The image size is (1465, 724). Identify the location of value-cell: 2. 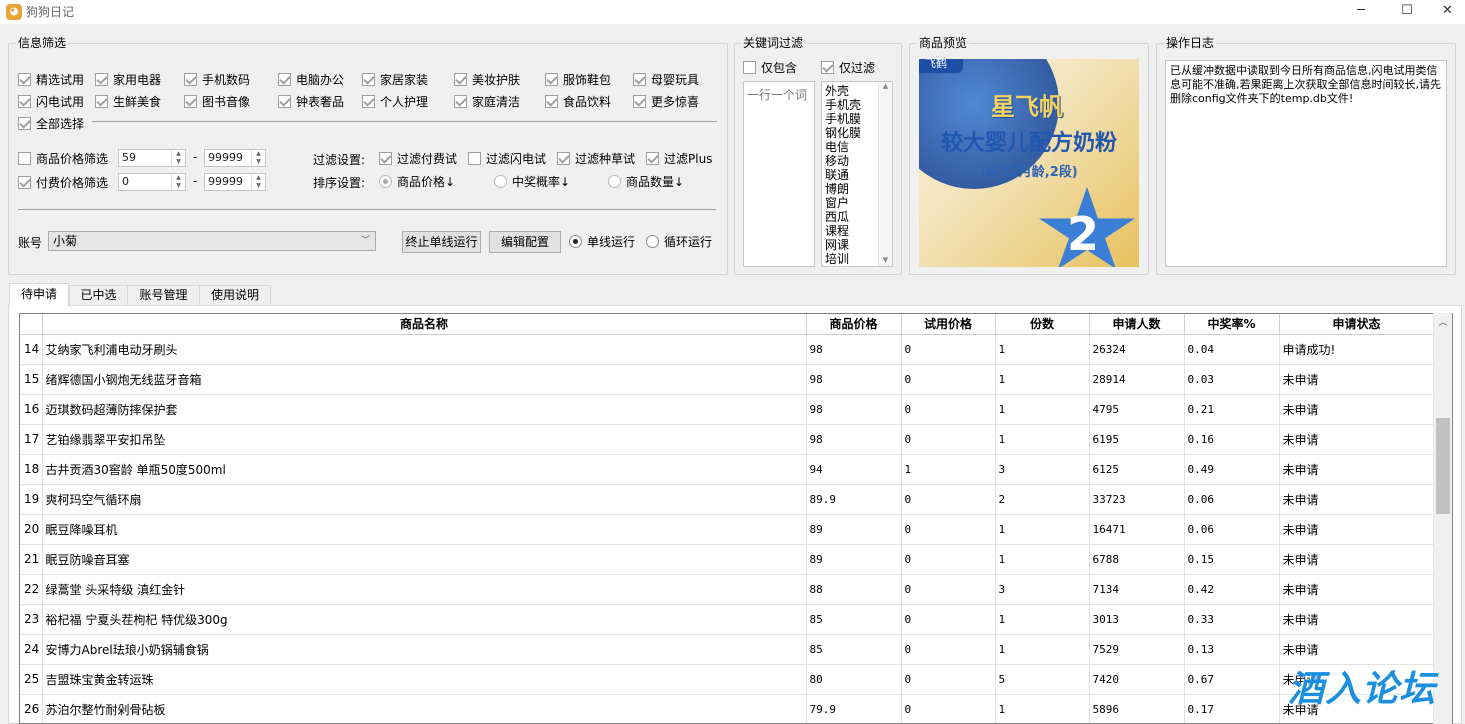
(1042, 499).